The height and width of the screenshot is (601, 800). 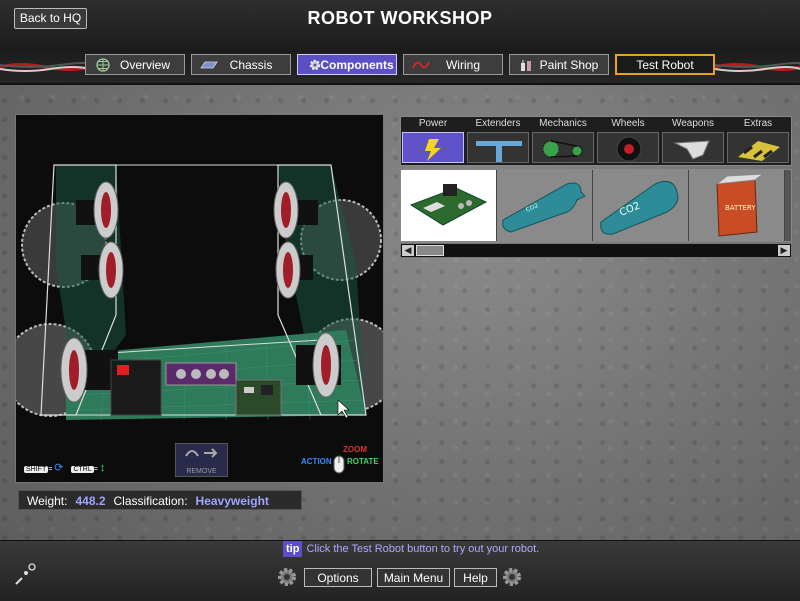 What do you see at coordinates (258, 397) in the screenshot?
I see `circuit-board` at bounding box center [258, 397].